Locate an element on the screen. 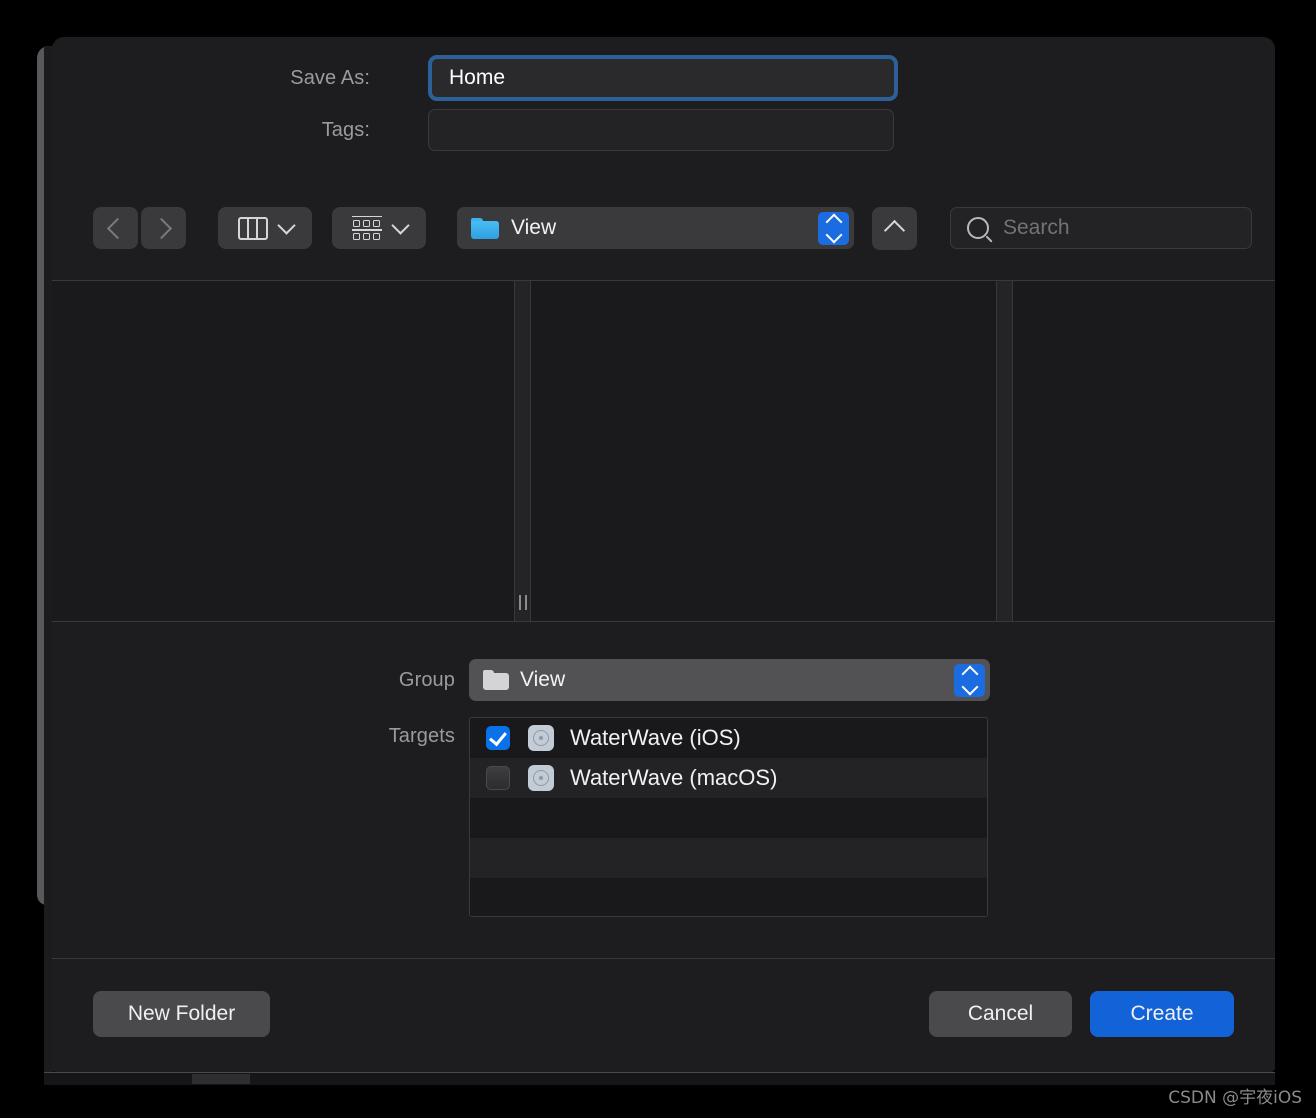 The height and width of the screenshot is (1118, 1316). table-row: WaterWave (iOS) is located at coordinates (728, 738).